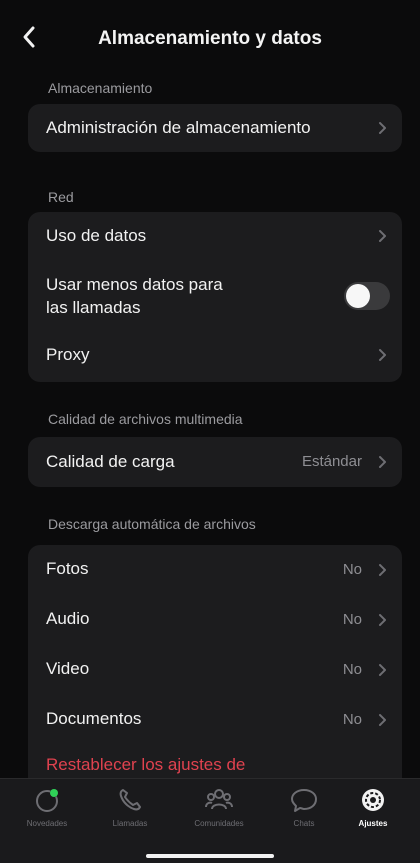 The image size is (420, 863). What do you see at coordinates (219, 799) in the screenshot?
I see `communities-icon` at bounding box center [219, 799].